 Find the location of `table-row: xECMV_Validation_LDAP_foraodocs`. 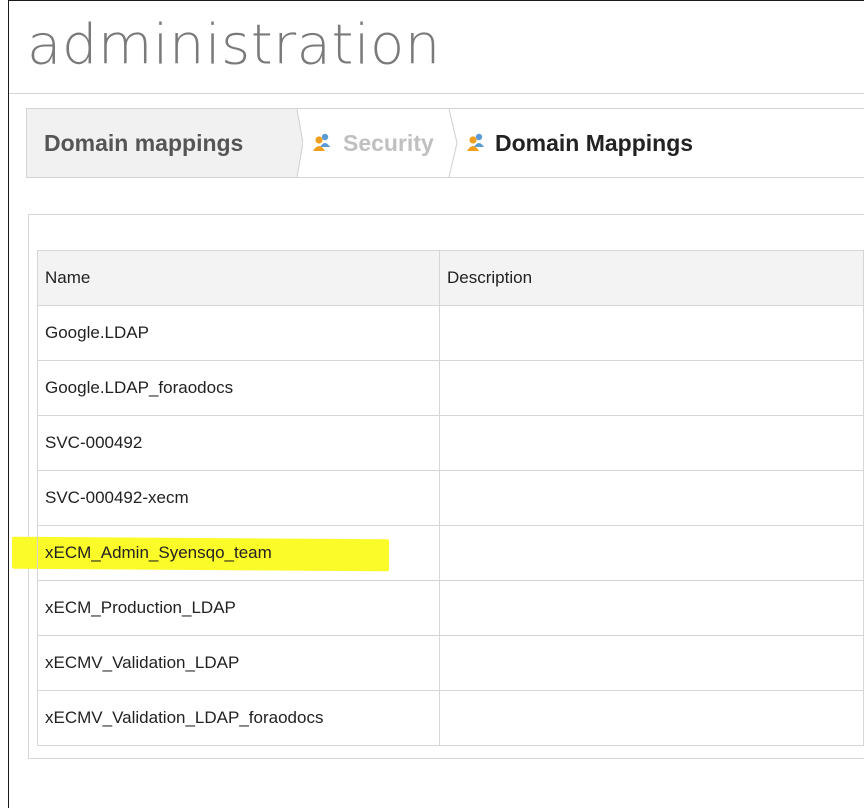

table-row: xECMV_Validation_LDAP_foraodocs is located at coordinates (450, 718).